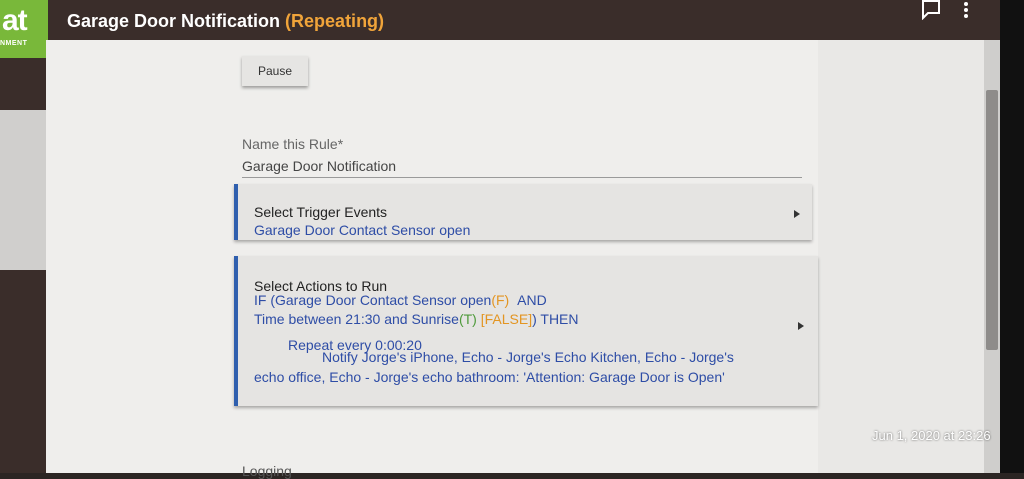 Image resolution: width=1024 pixels, height=479 pixels. Describe the element at coordinates (267, 471) in the screenshot. I see `logging-label: Logging` at that location.